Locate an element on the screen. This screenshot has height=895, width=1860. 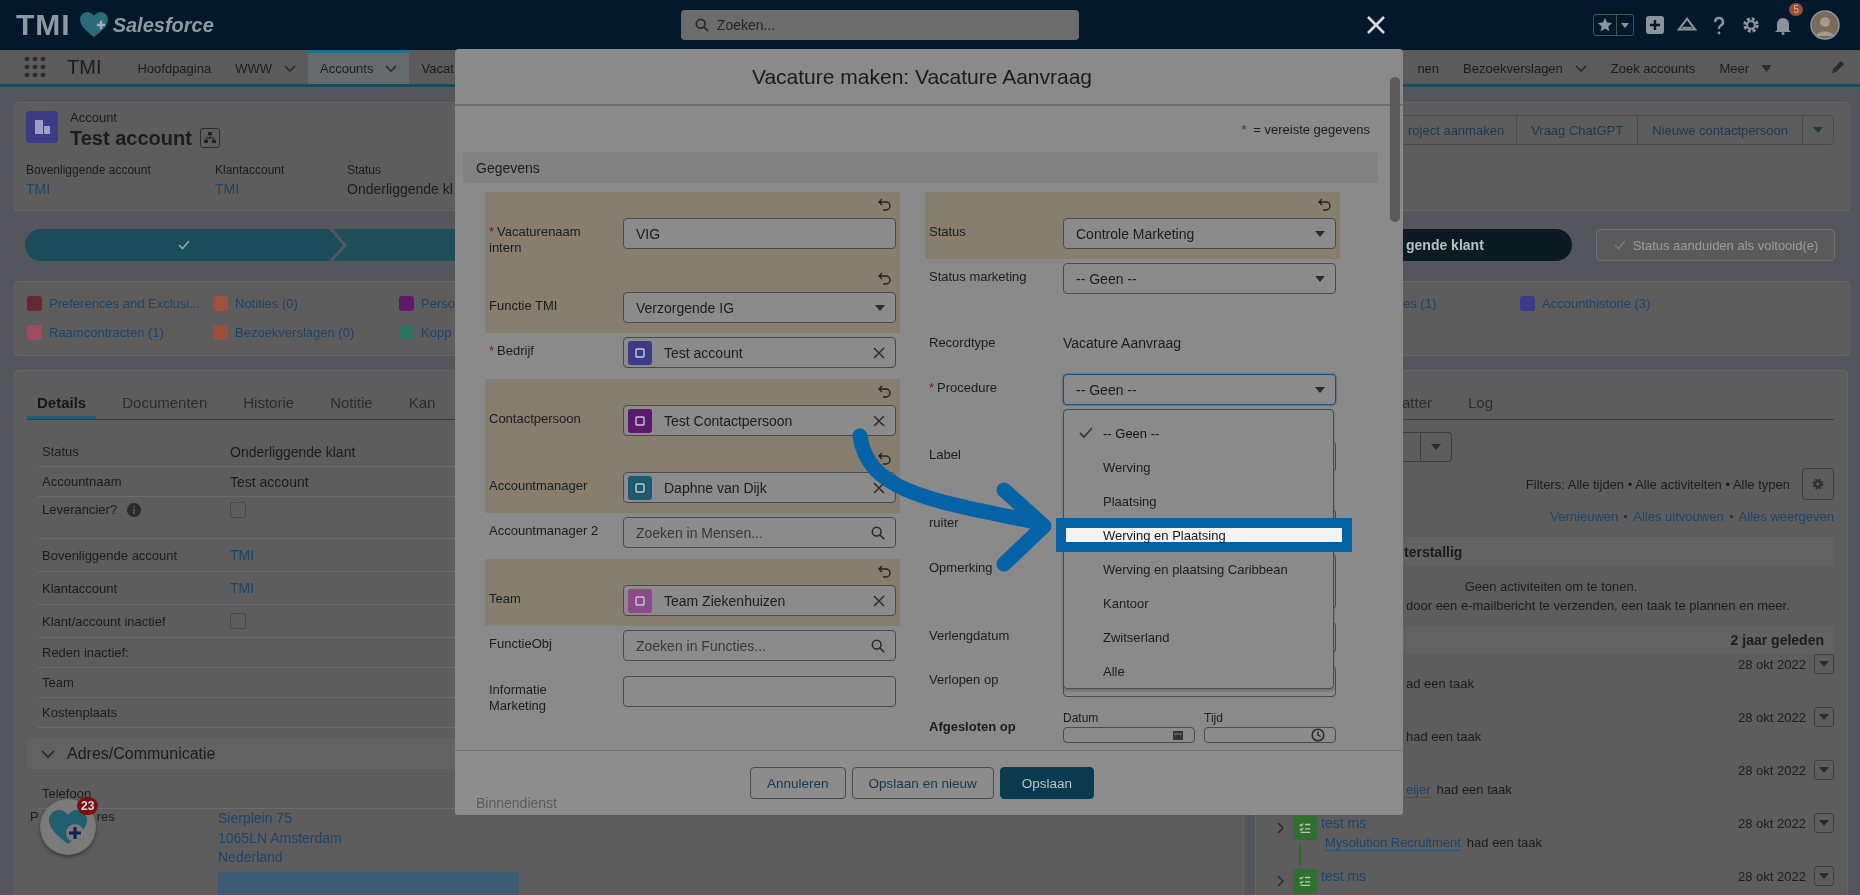
activity-link: Alles weergeven is located at coordinates (1786, 516).